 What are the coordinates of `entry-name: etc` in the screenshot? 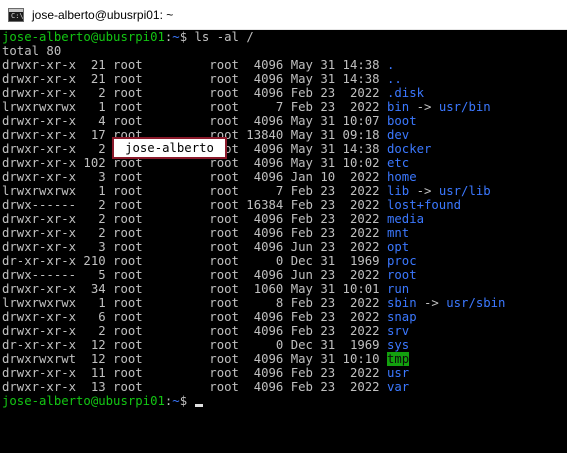 It's located at (398, 163).